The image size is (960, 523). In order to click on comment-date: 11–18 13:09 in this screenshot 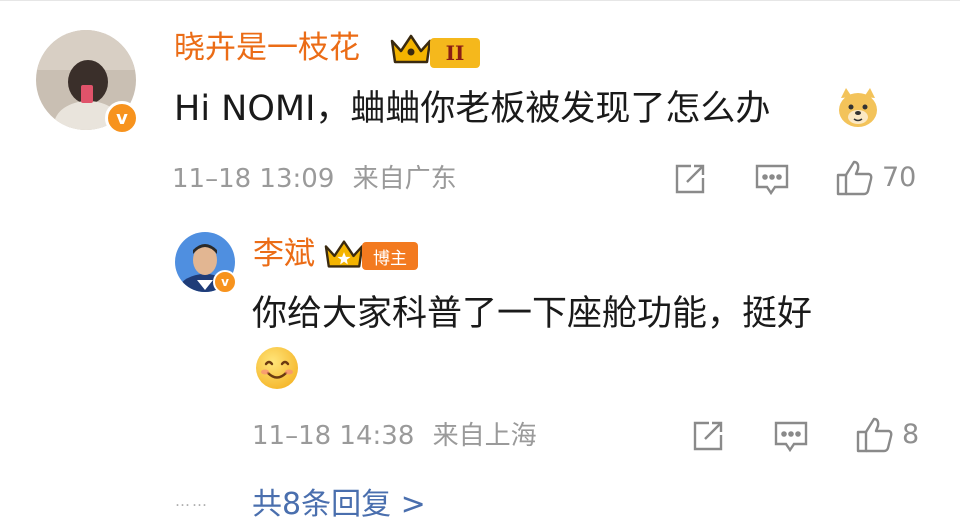, I will do `click(253, 179)`.